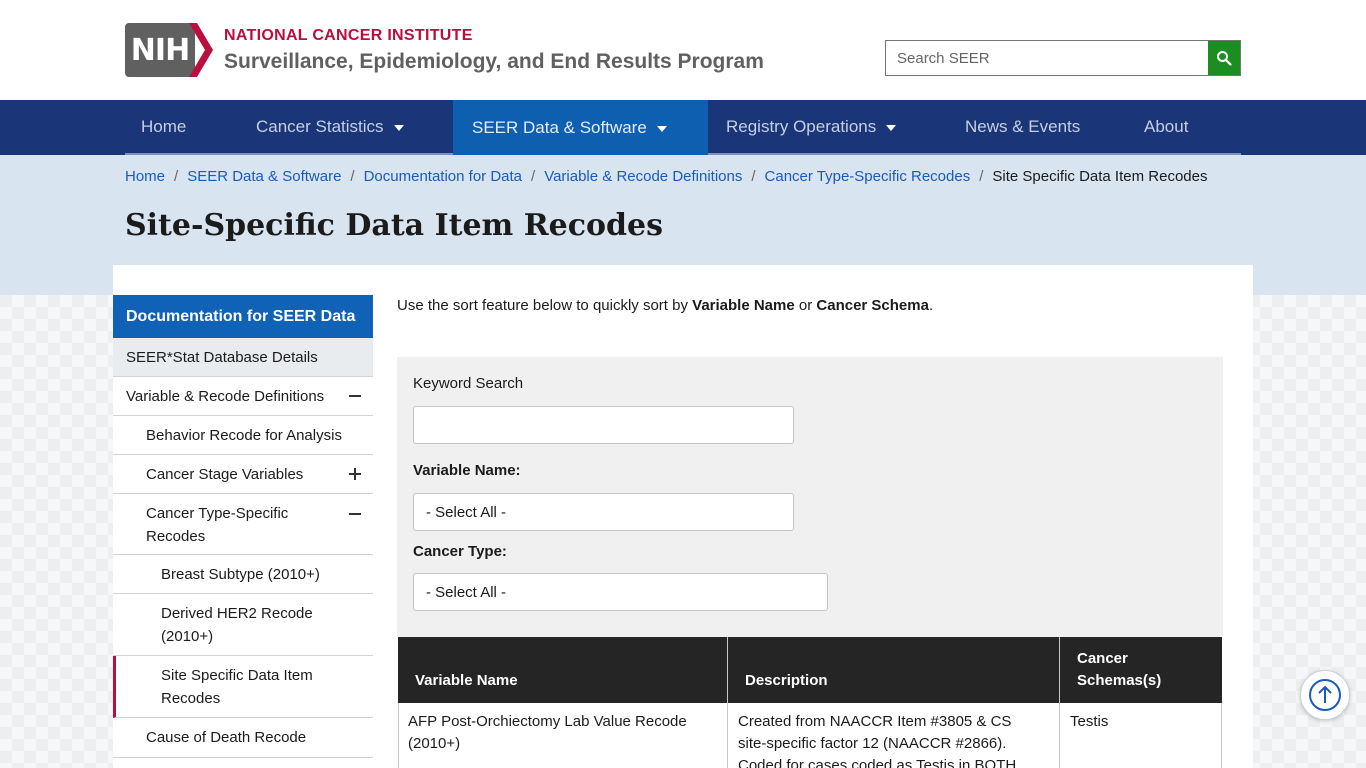  What do you see at coordinates (603, 425) in the screenshot?
I see `keyword-search-input` at bounding box center [603, 425].